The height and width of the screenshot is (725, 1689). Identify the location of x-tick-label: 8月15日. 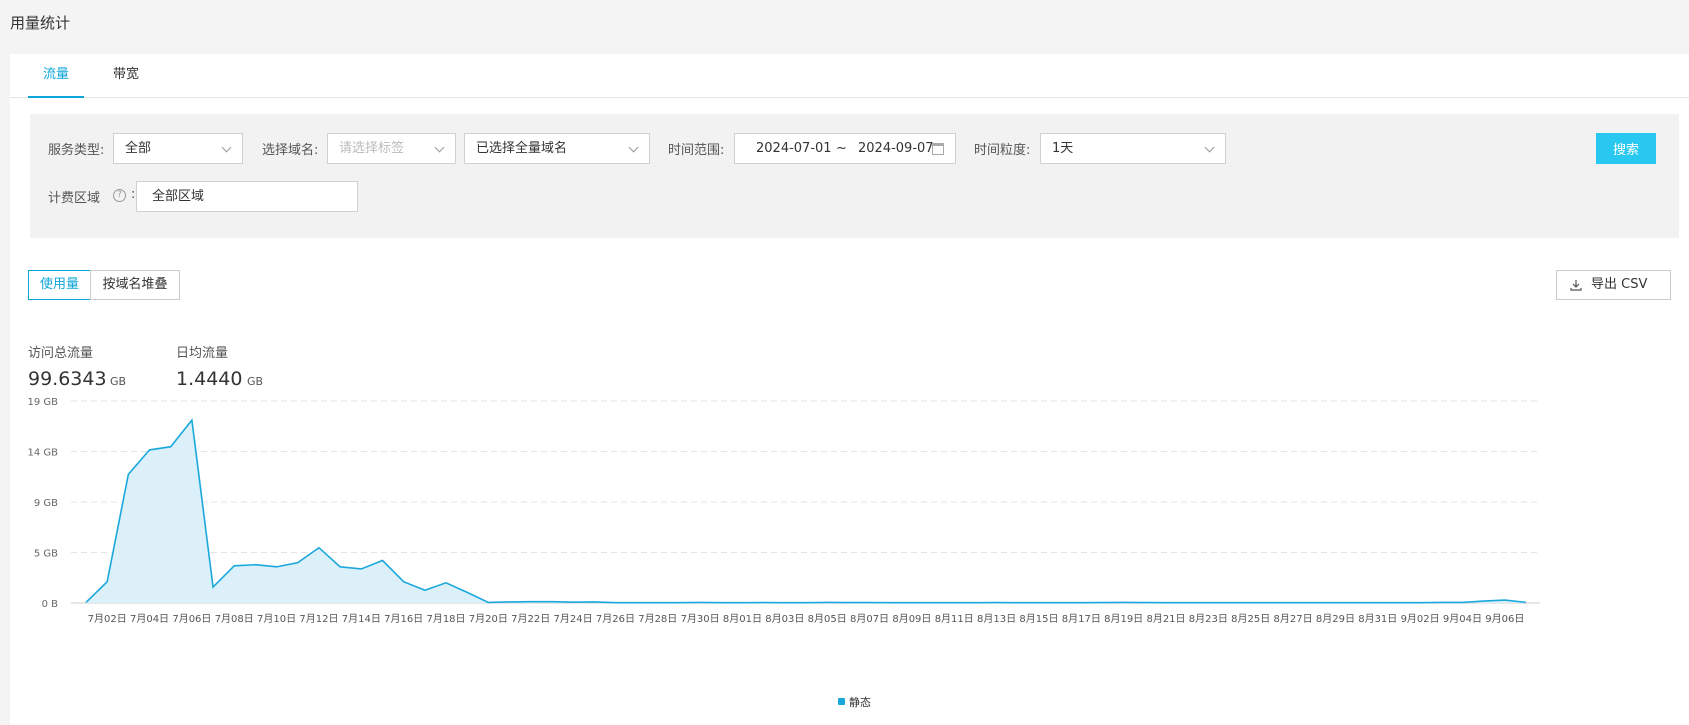
(1038, 619).